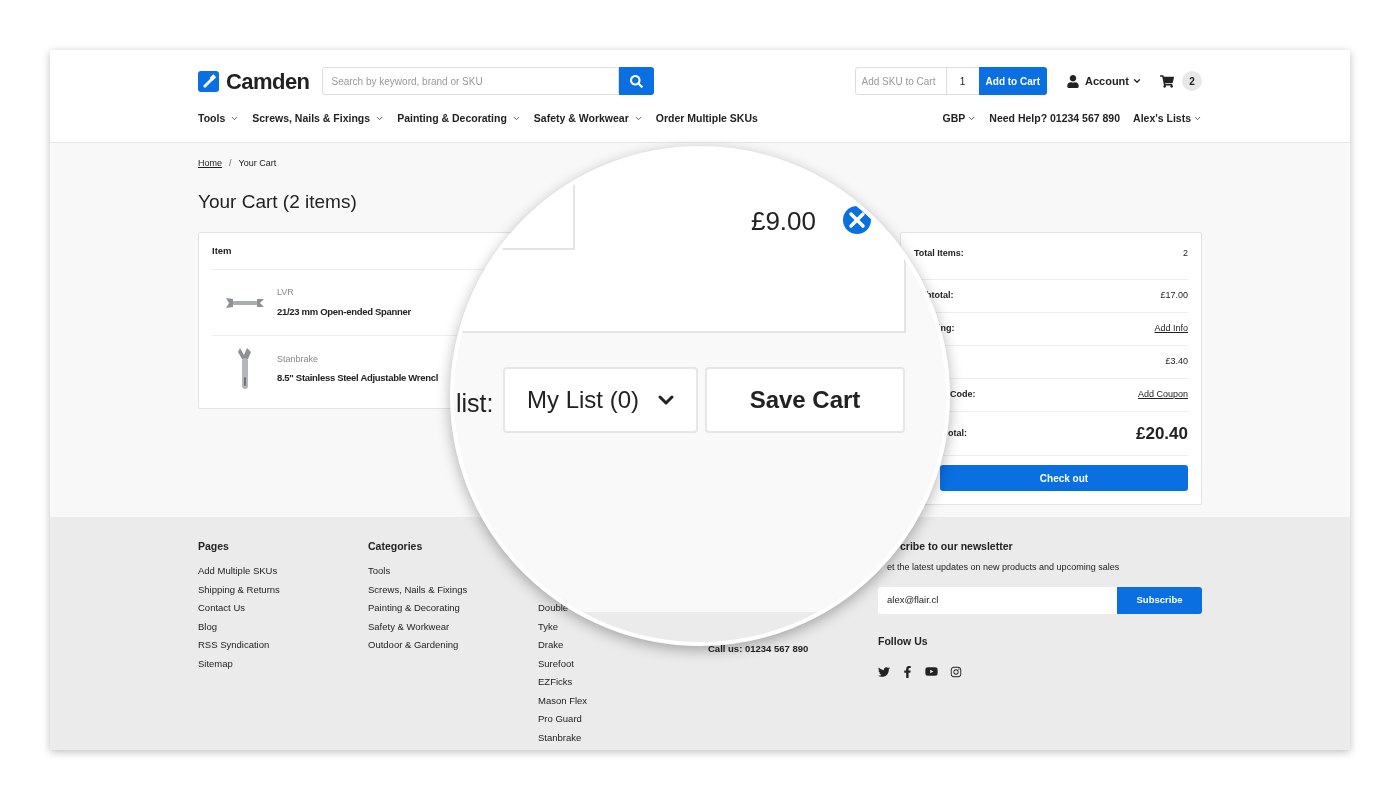 Image resolution: width=1400 pixels, height=800 pixels. I want to click on summary-value: 2, so click(1185, 253).